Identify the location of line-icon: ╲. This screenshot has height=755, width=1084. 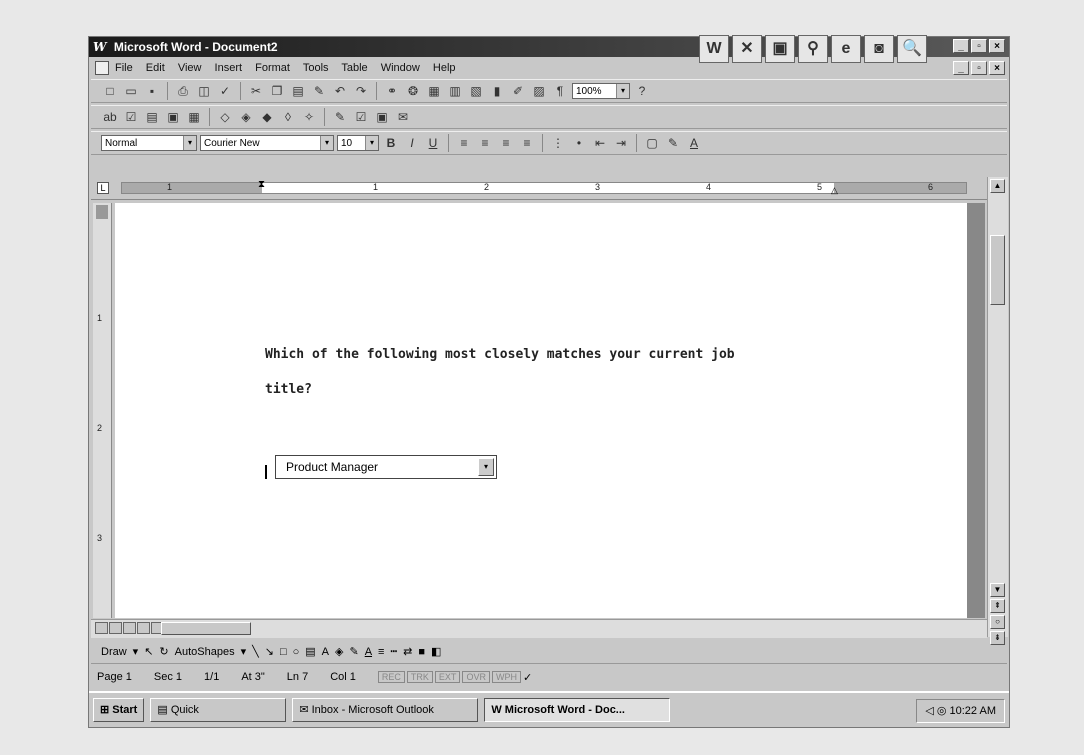
(255, 651).